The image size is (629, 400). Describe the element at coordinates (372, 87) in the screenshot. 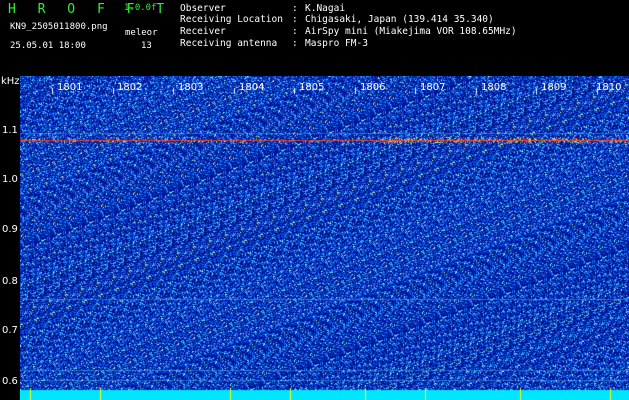

I see `x-tick-label: 1806` at that location.